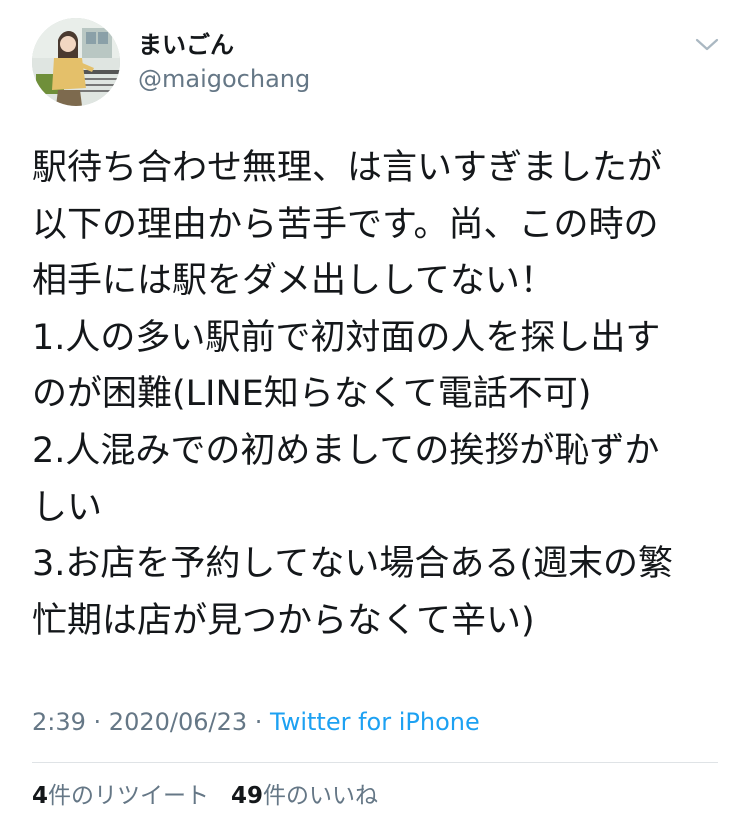 The width and height of the screenshot is (750, 826). I want to click on display-name: まいごん, so click(186, 45).